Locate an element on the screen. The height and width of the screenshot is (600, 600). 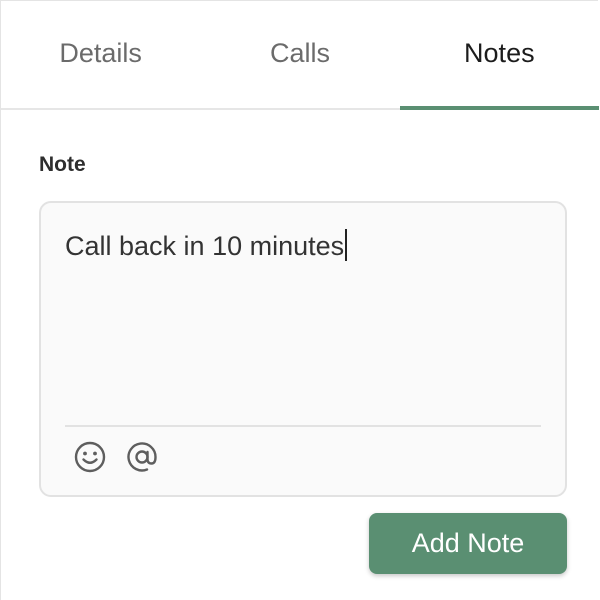
add-note-button-label: Add Note is located at coordinates (468, 543).